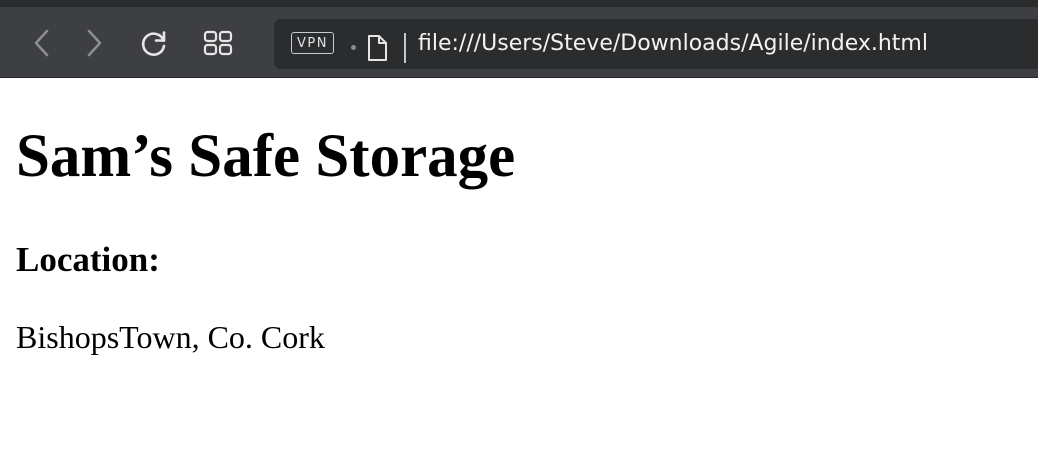  I want to click on back-button, so click(42, 43).